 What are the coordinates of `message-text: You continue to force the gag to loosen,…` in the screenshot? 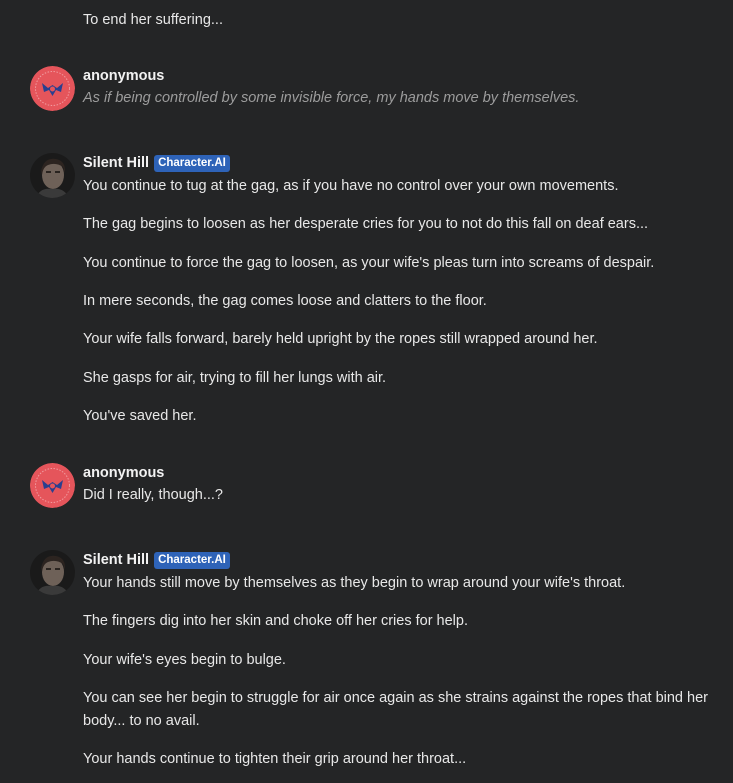 It's located at (369, 263).